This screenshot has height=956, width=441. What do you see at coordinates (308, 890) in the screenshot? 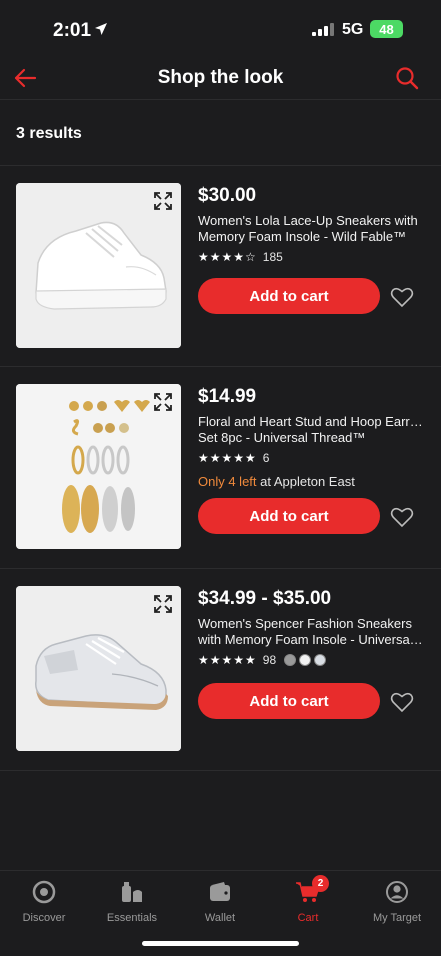
I see `cart-icon: 2` at bounding box center [308, 890].